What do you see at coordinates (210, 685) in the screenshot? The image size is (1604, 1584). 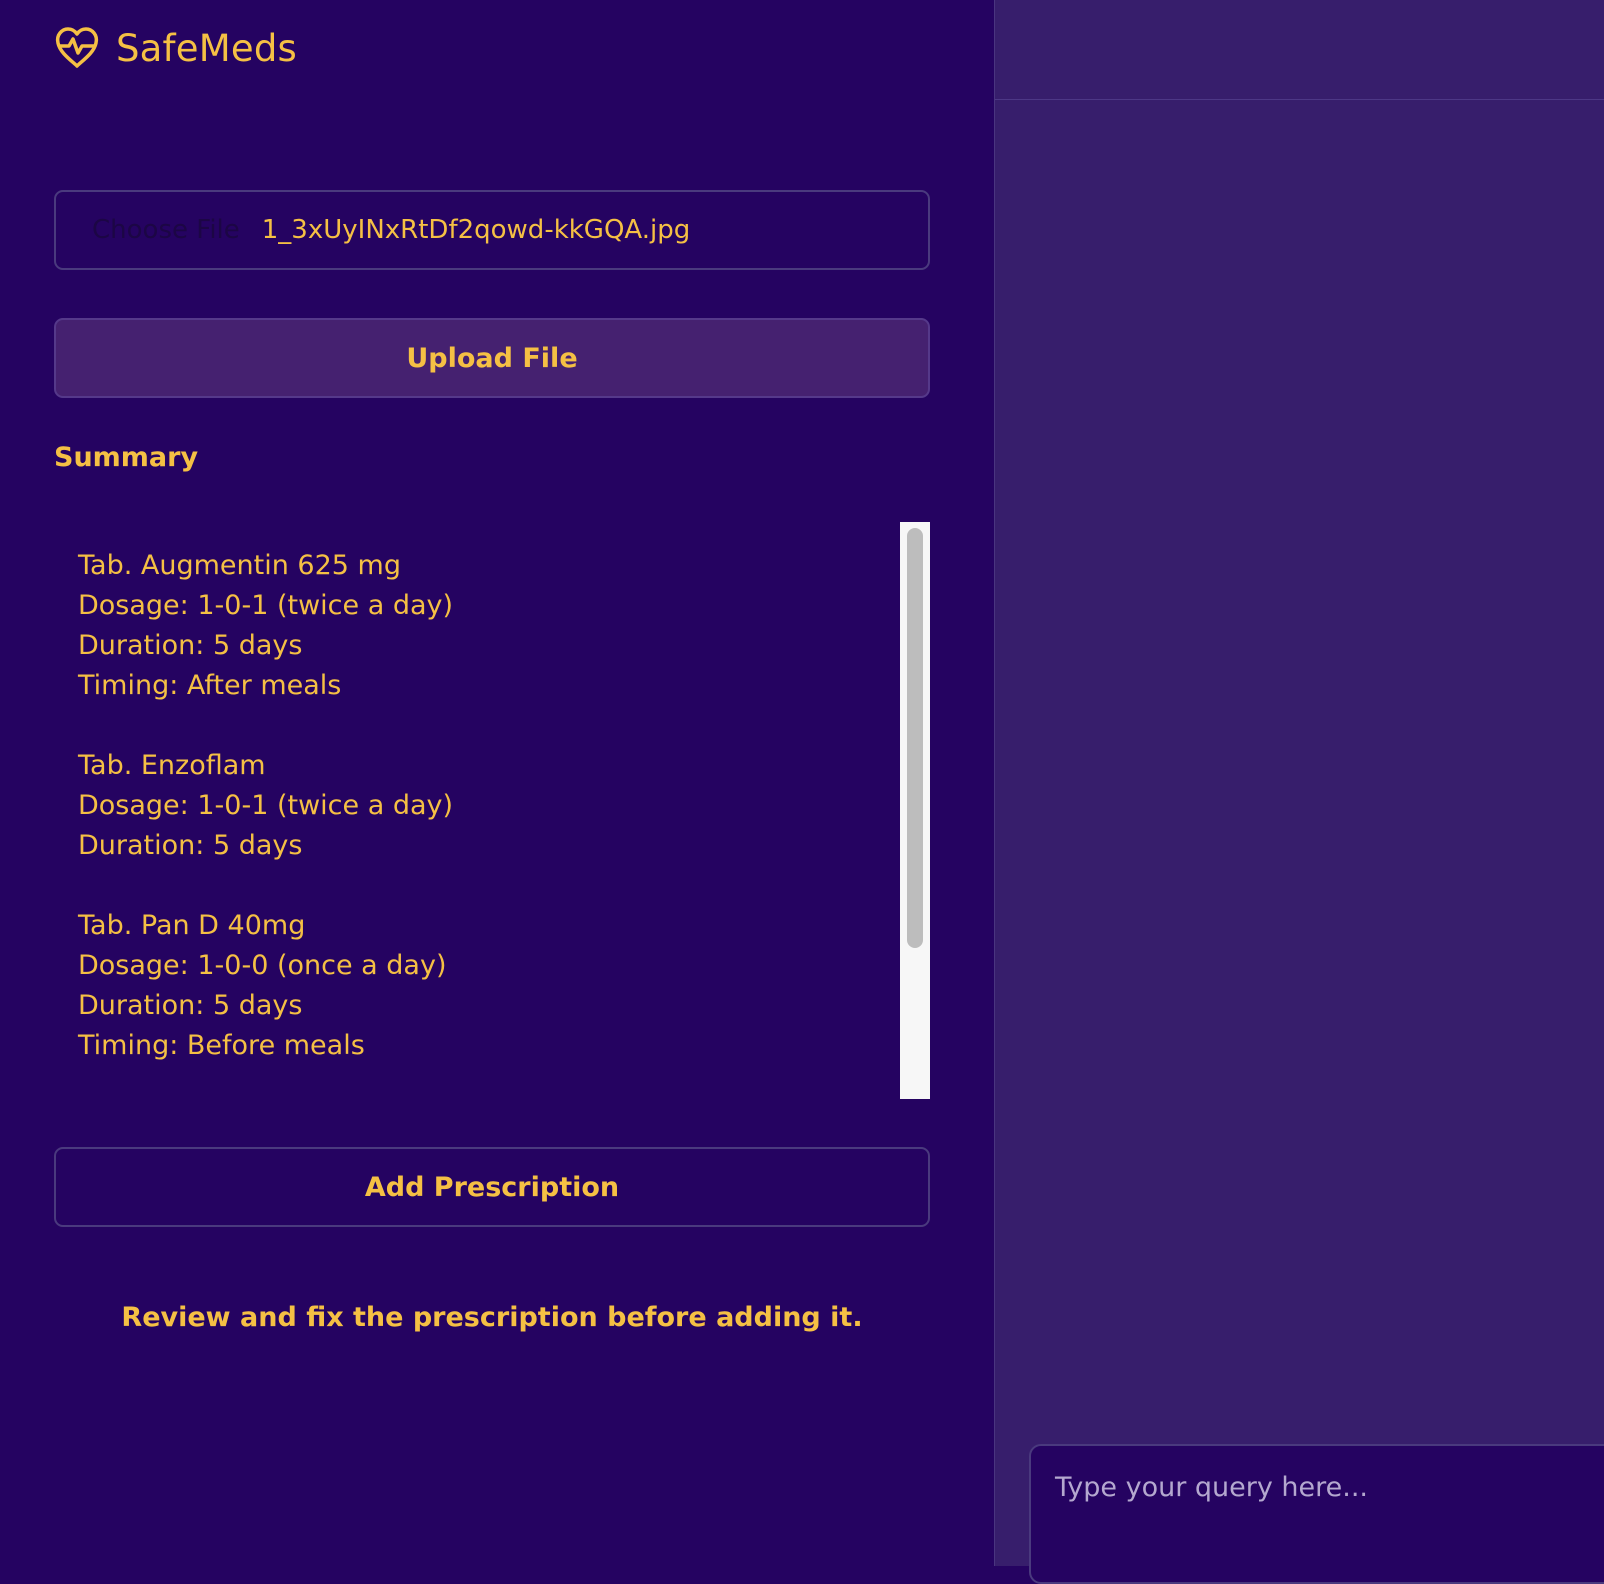 I see `medication-timing: Timing: After meals` at bounding box center [210, 685].